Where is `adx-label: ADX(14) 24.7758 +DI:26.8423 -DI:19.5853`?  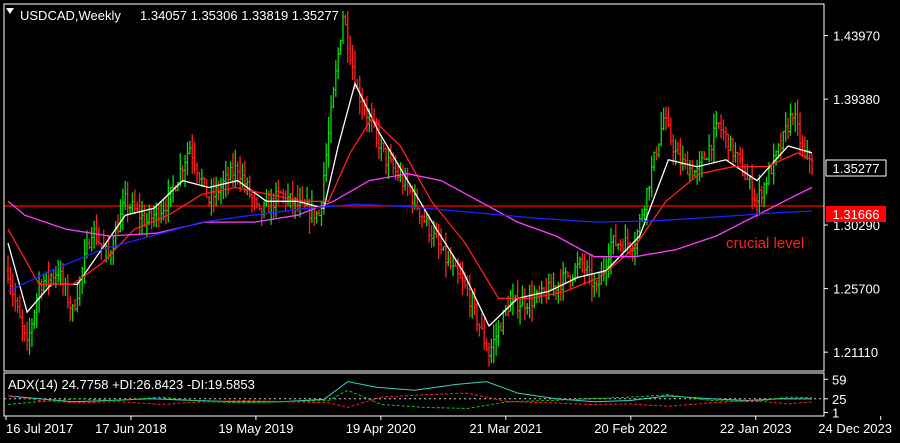
adx-label: ADX(14) 24.7758 +DI:26.8423 -DI:19.5853 is located at coordinates (131, 384).